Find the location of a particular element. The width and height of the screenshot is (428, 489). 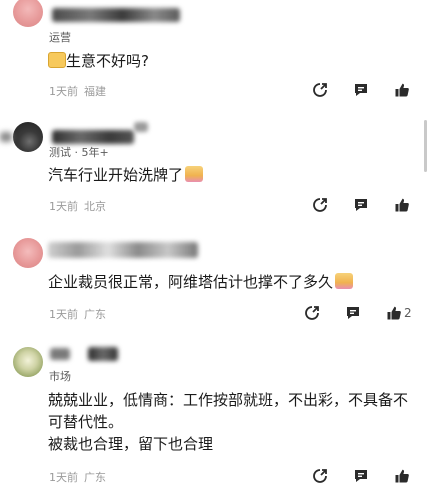

comment-location: 福建 is located at coordinates (95, 91).